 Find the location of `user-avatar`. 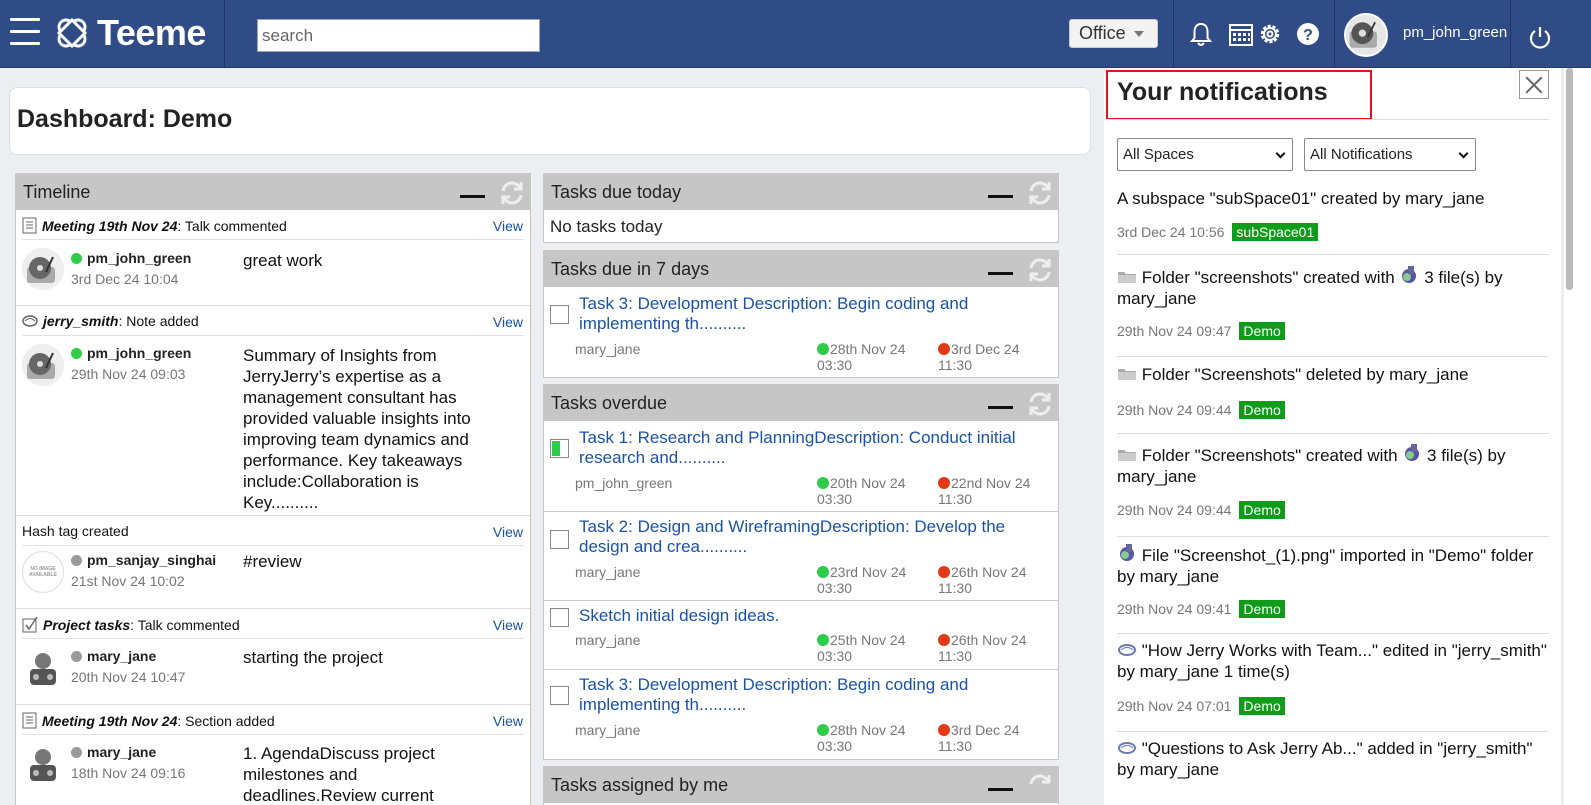

user-avatar is located at coordinates (1366, 35).